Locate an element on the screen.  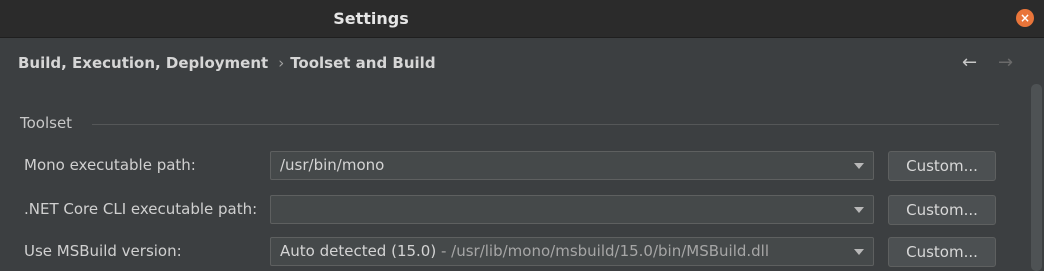
dotnet-cli-path-label: .NET Core CLI executable path: is located at coordinates (141, 209).